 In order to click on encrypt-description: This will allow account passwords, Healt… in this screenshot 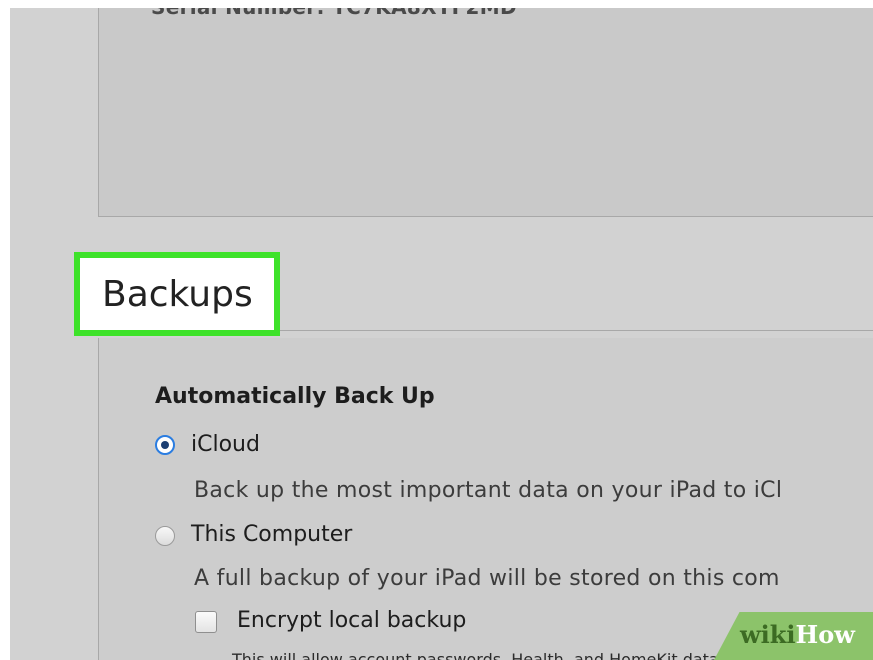, I will do `click(475, 655)`.